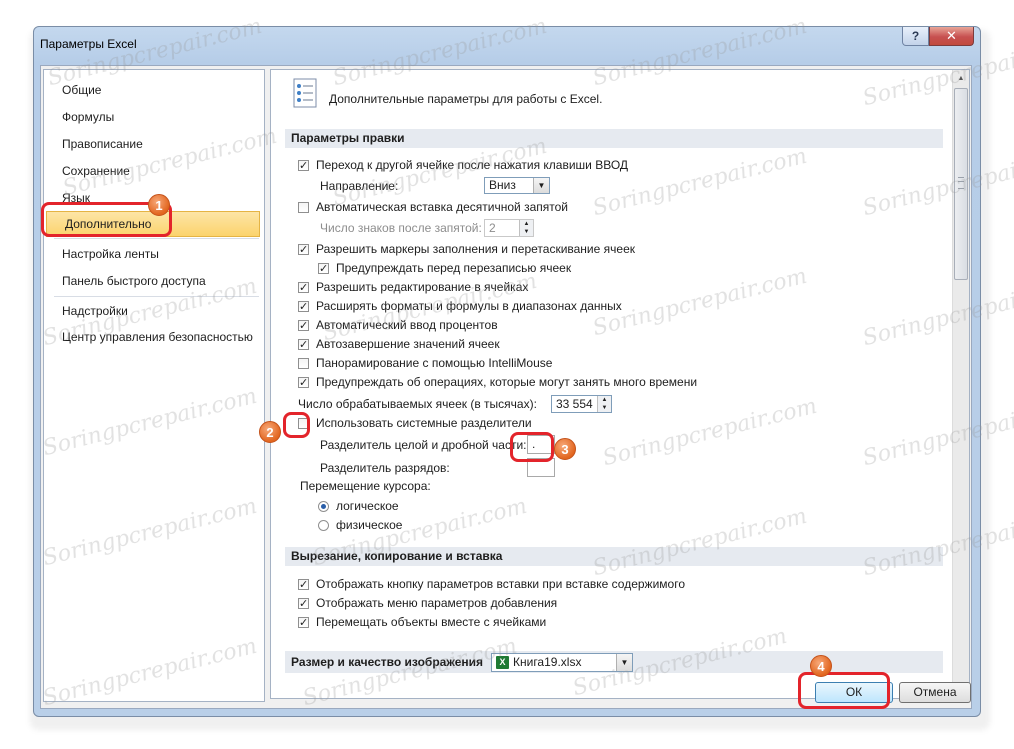 This screenshot has height=749, width=1014. Describe the element at coordinates (303, 363) in the screenshot. I see `intellimouse-checkbox` at that location.